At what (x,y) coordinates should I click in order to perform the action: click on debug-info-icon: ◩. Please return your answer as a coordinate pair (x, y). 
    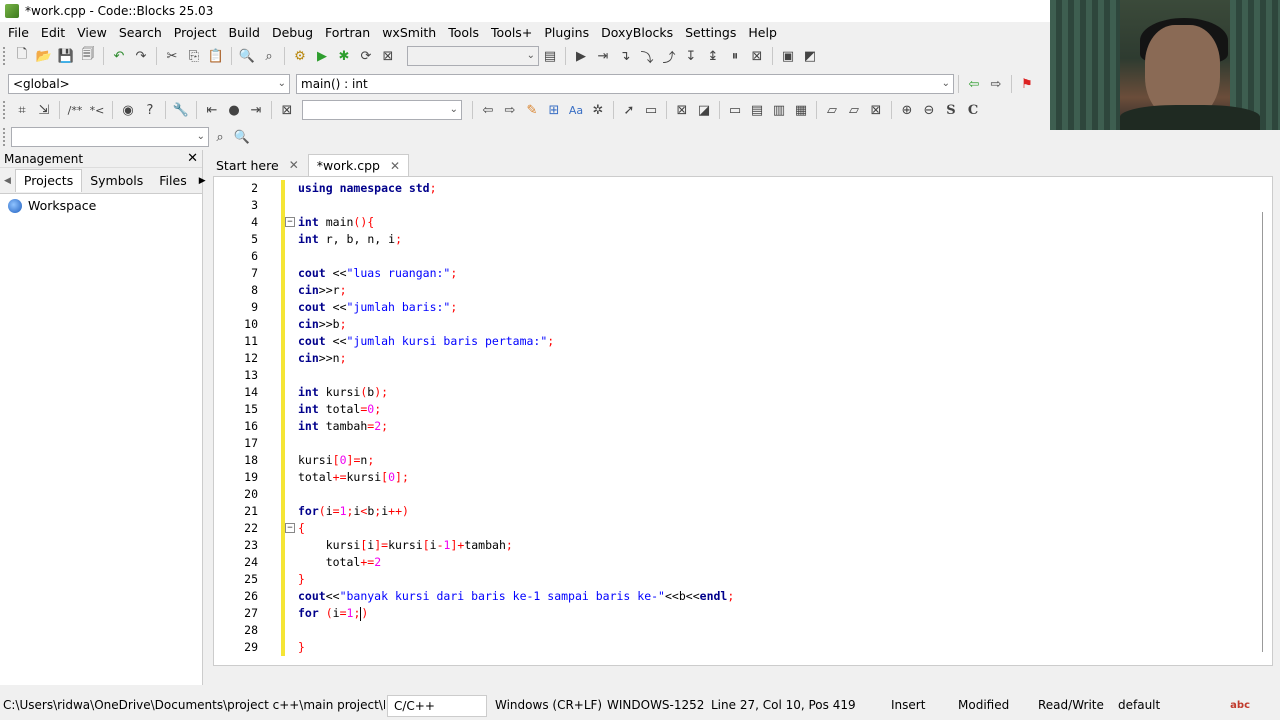
    Looking at the image, I should click on (810, 56).